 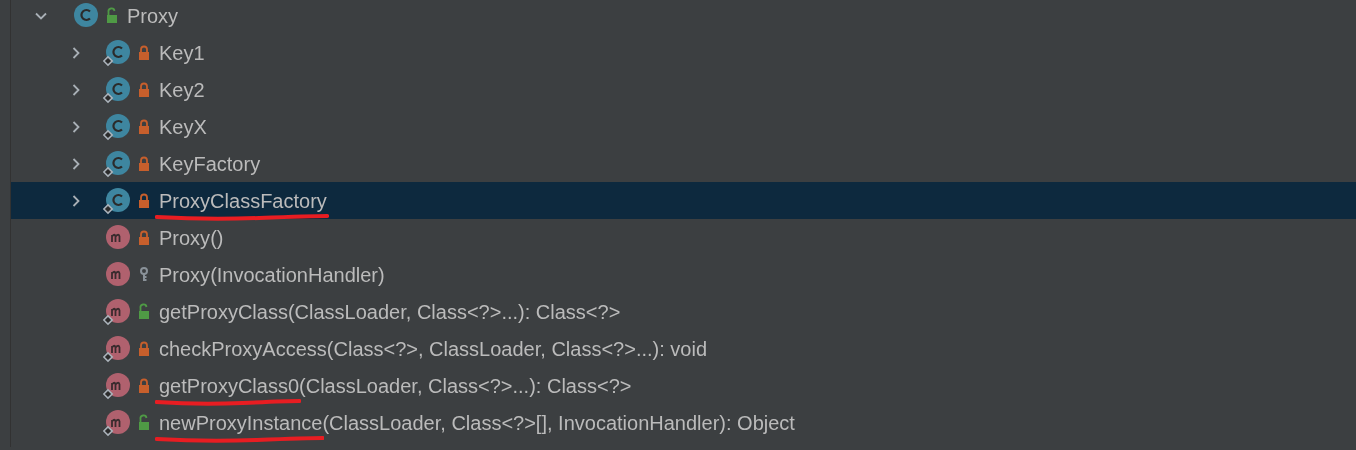 I want to click on member-name: getProxyClass, so click(x=223, y=311).